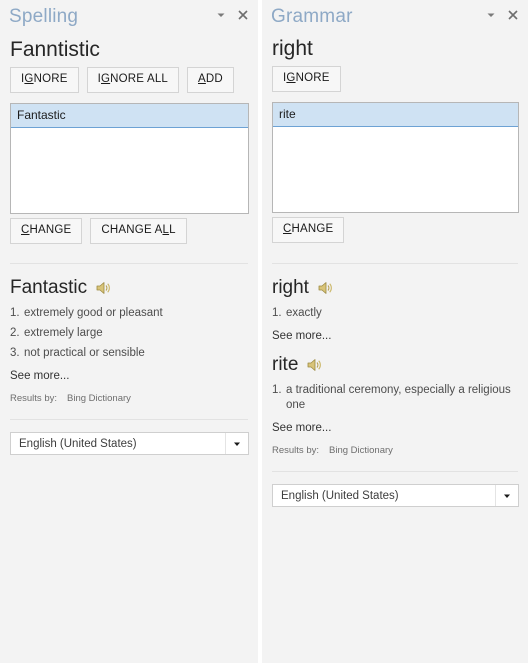 Image resolution: width=528 pixels, height=663 pixels. I want to click on grammar-pane-title-buttons, so click(502, 15).